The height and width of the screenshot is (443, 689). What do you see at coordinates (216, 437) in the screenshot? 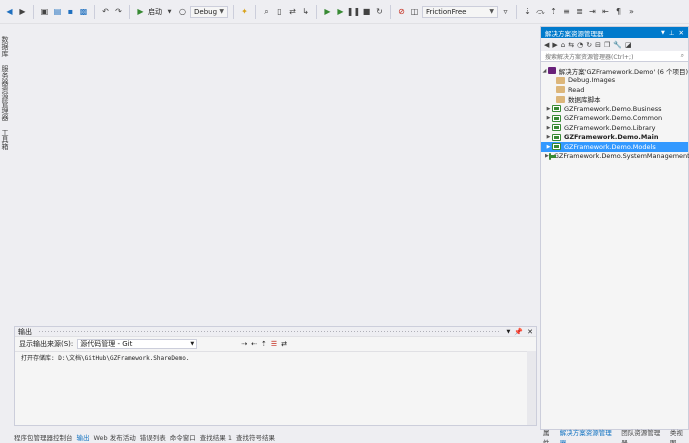
I see `tab-find-results: 查找结果 1` at bounding box center [216, 437].